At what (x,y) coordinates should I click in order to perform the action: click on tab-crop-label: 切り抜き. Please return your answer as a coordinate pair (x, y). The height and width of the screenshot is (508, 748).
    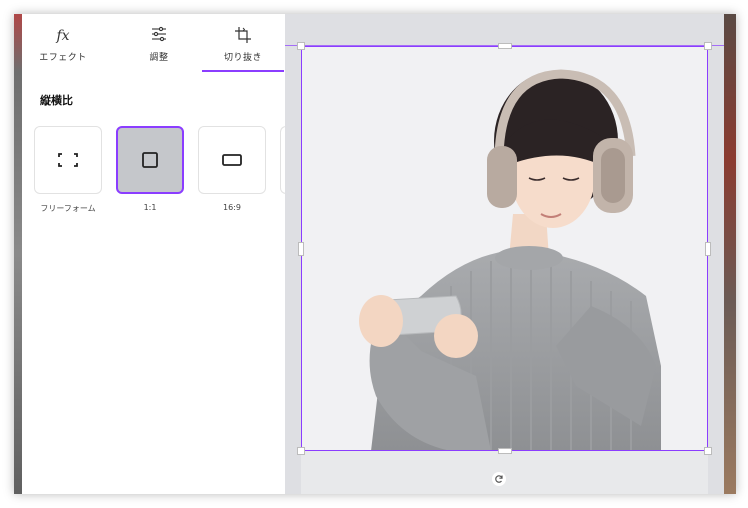
    Looking at the image, I should click on (242, 58).